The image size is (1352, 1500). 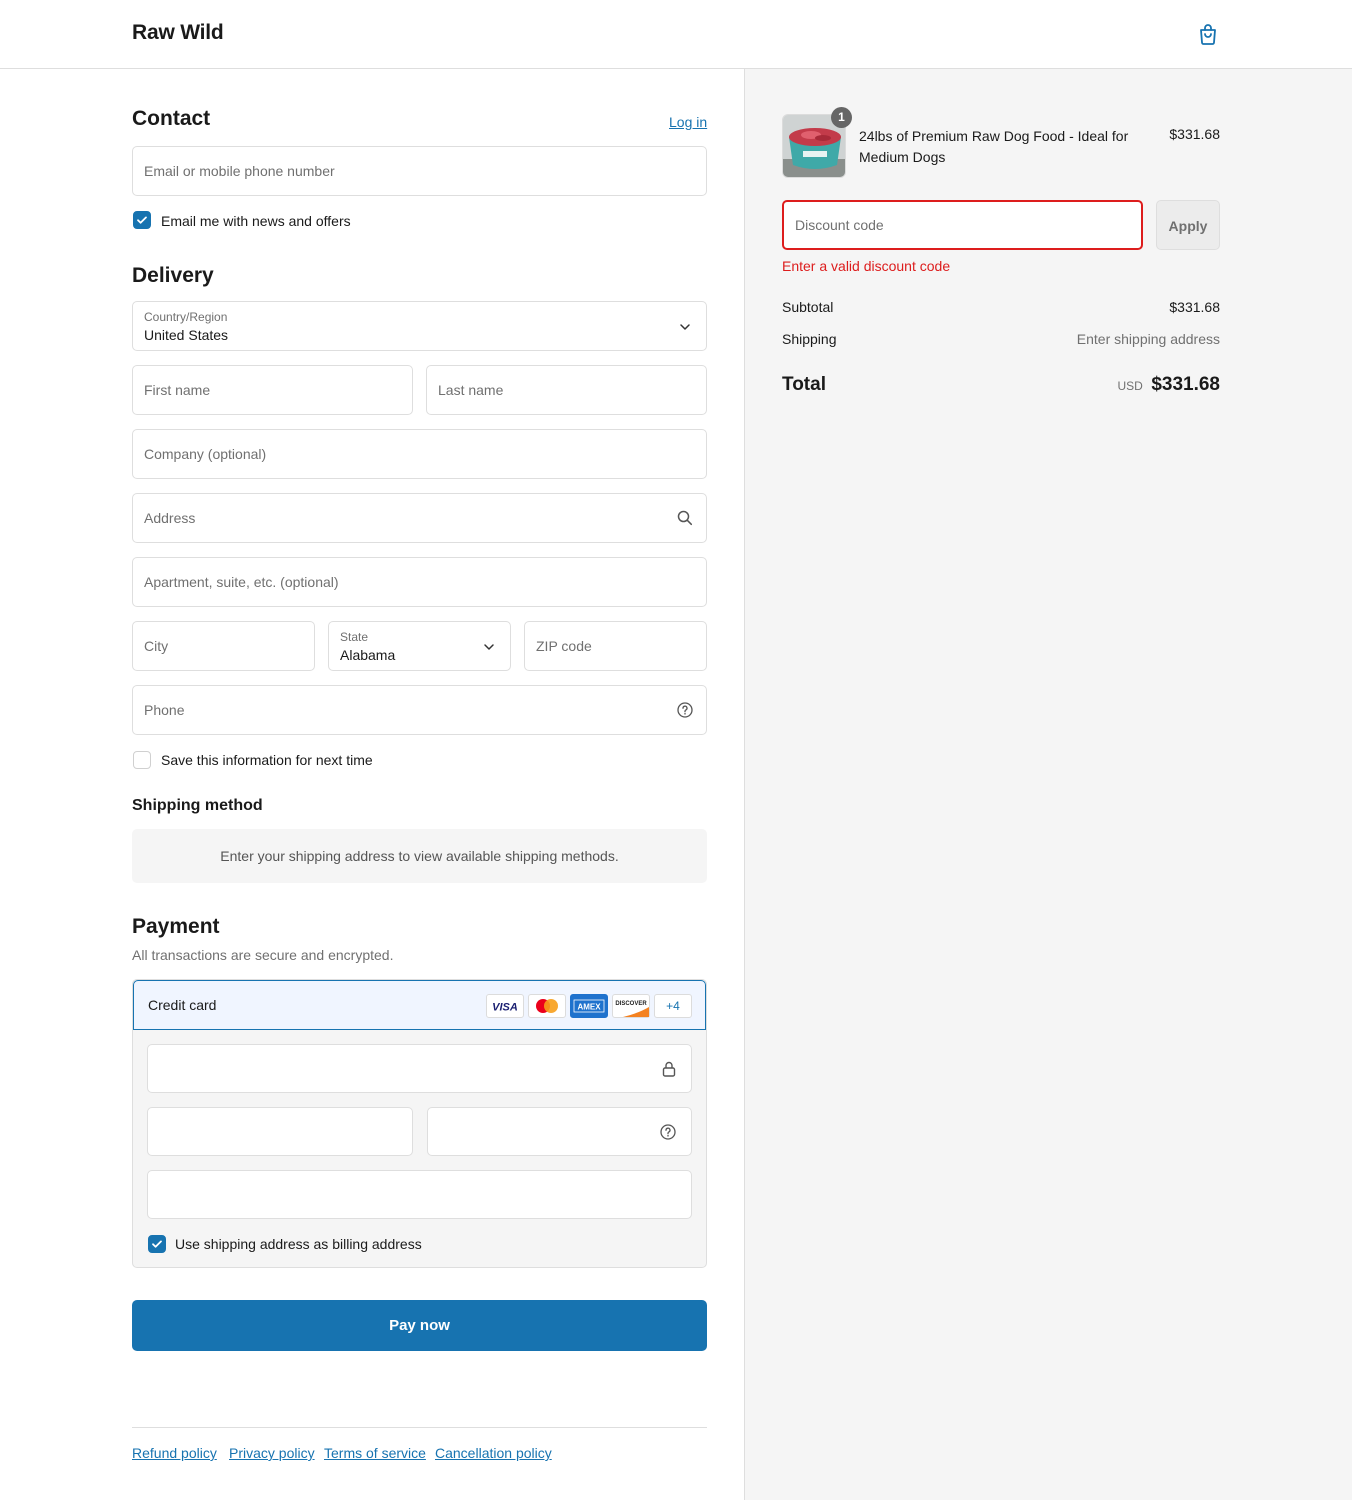 I want to click on svg-text: AMEX, so click(x=589, y=1007).